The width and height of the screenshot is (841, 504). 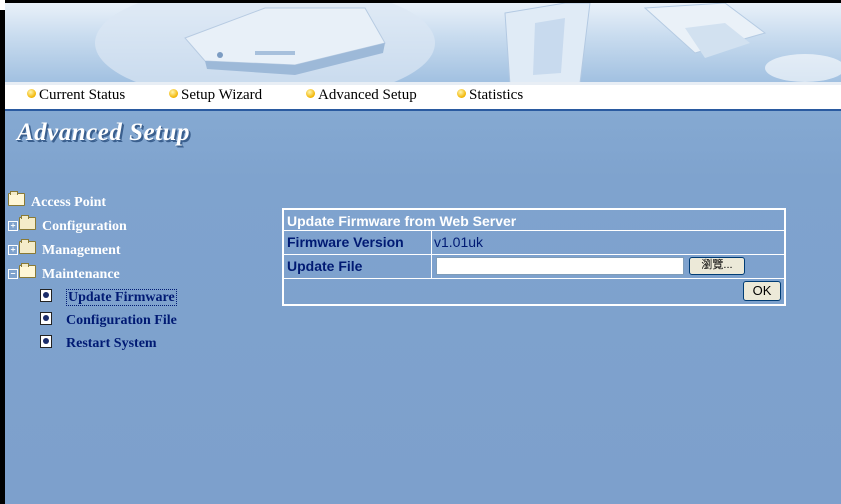 What do you see at coordinates (560, 266) in the screenshot?
I see `update-file-input` at bounding box center [560, 266].